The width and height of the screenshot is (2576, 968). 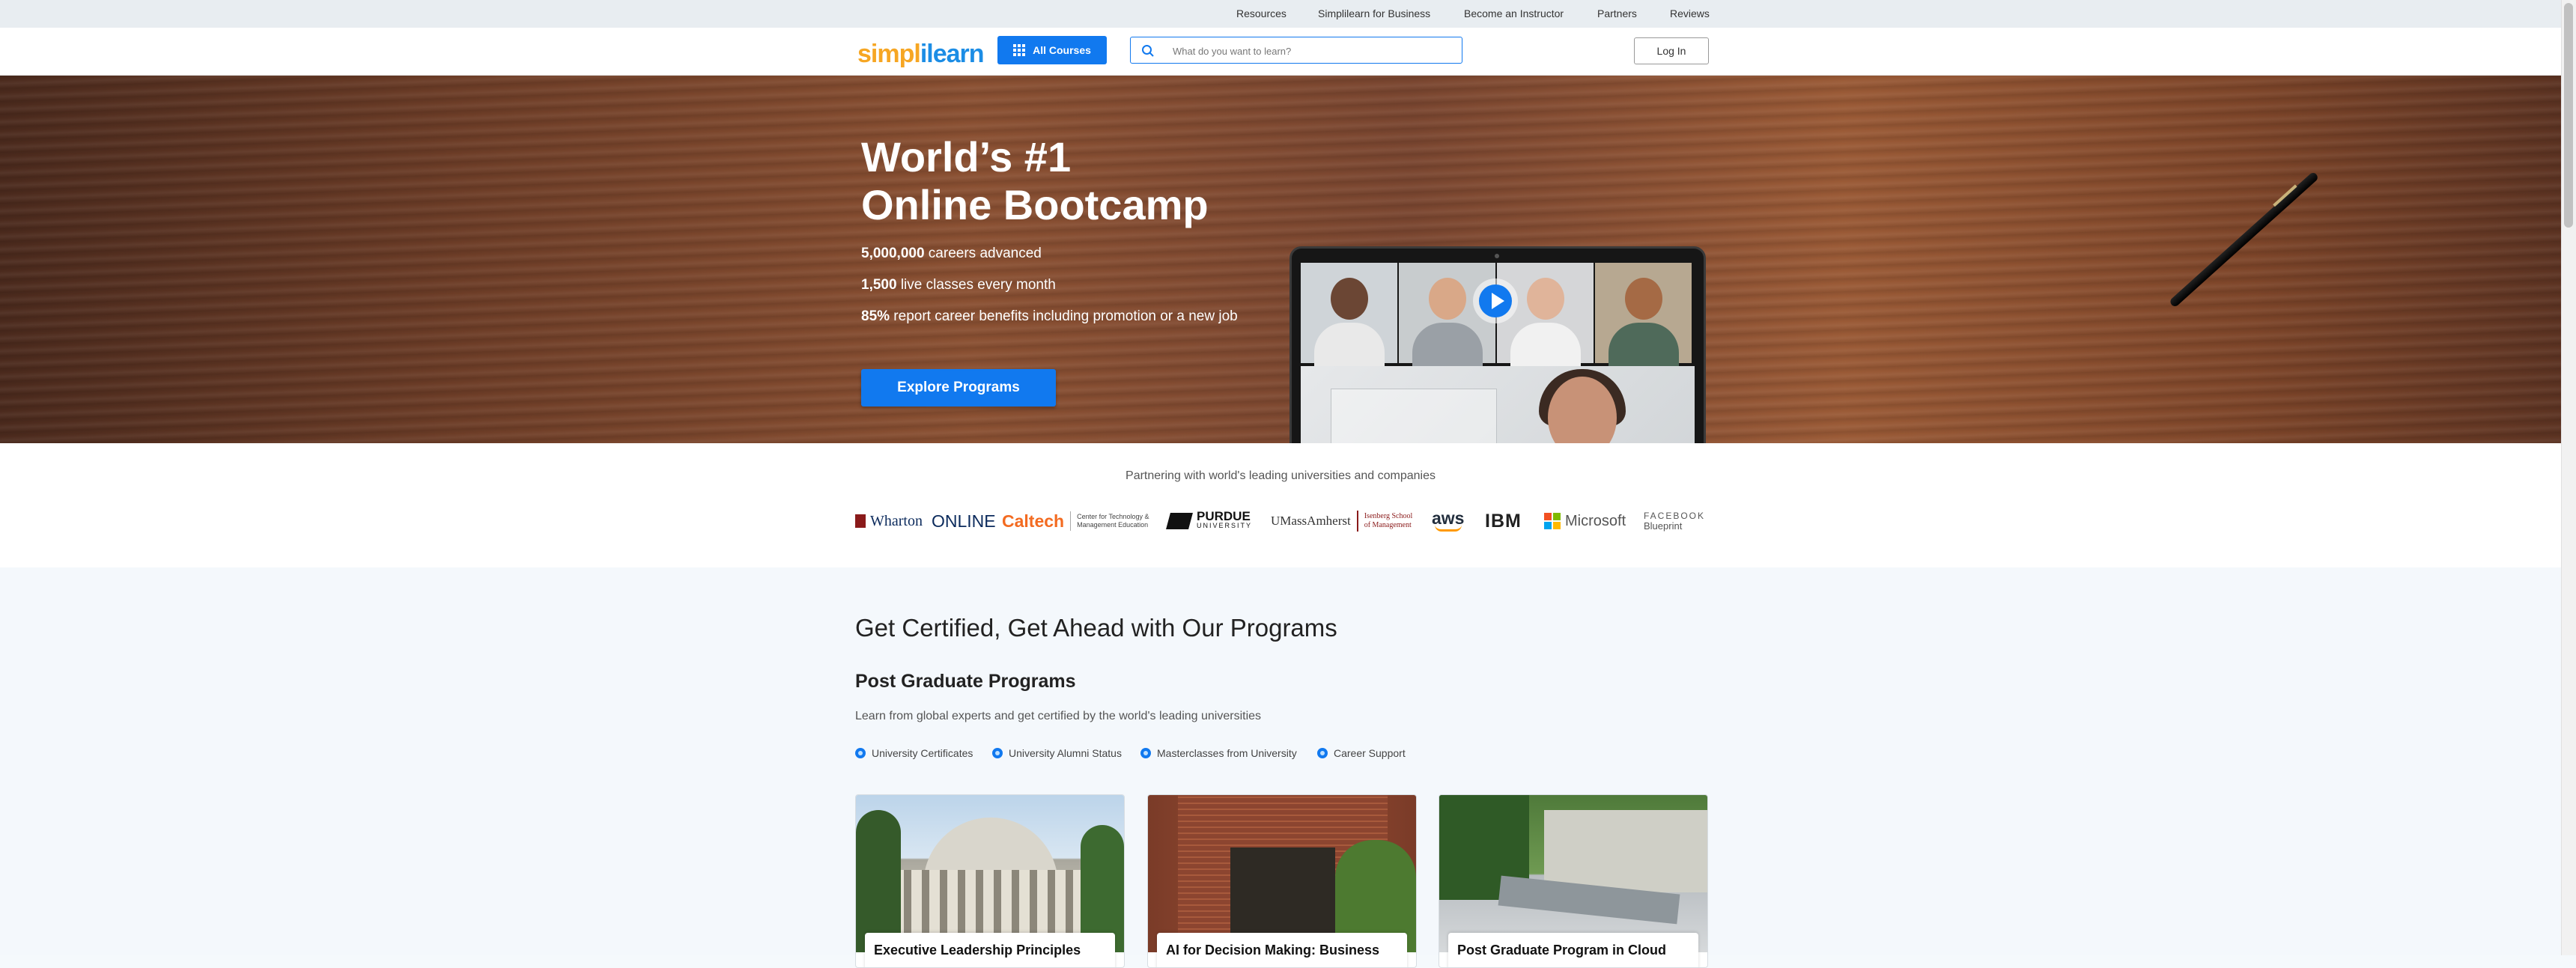 What do you see at coordinates (1062, 50) in the screenshot?
I see `all-courses-label: All Courses` at bounding box center [1062, 50].